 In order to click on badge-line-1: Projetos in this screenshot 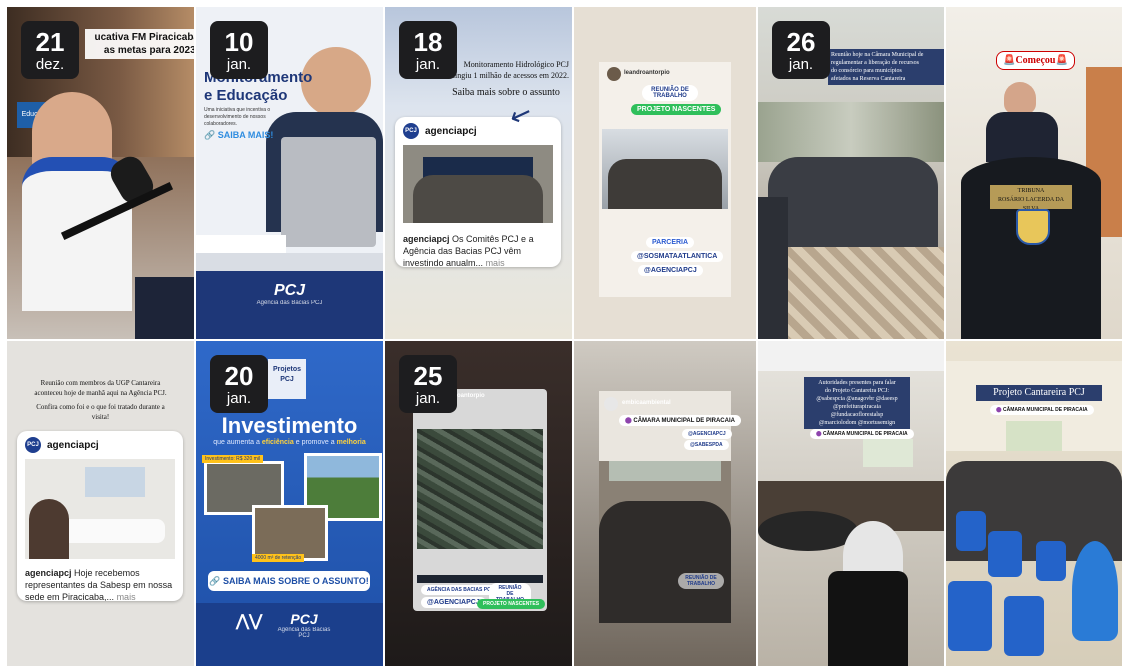, I will do `click(286, 369)`.